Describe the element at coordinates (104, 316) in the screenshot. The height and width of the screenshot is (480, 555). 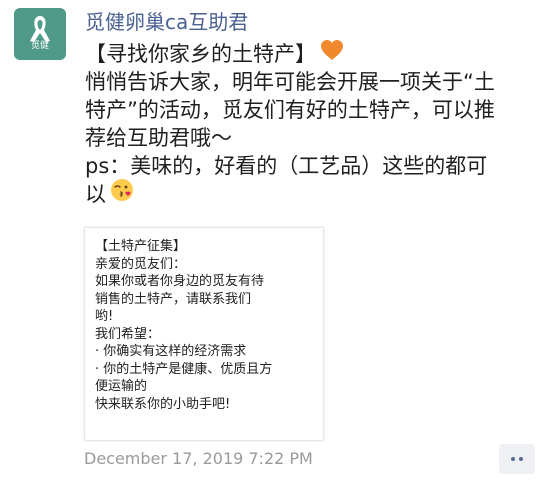
I see `card-line: 哟!` at that location.